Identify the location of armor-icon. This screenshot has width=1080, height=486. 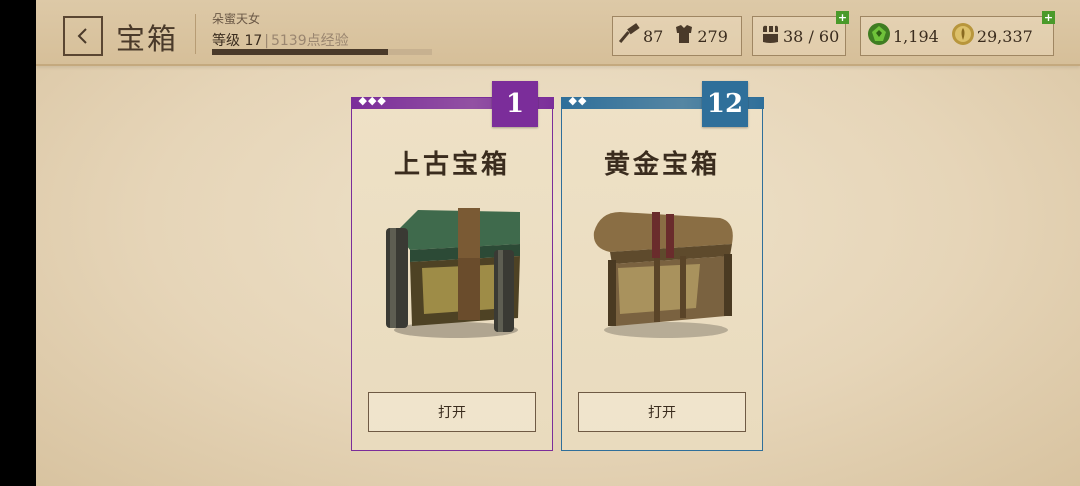
(684, 36).